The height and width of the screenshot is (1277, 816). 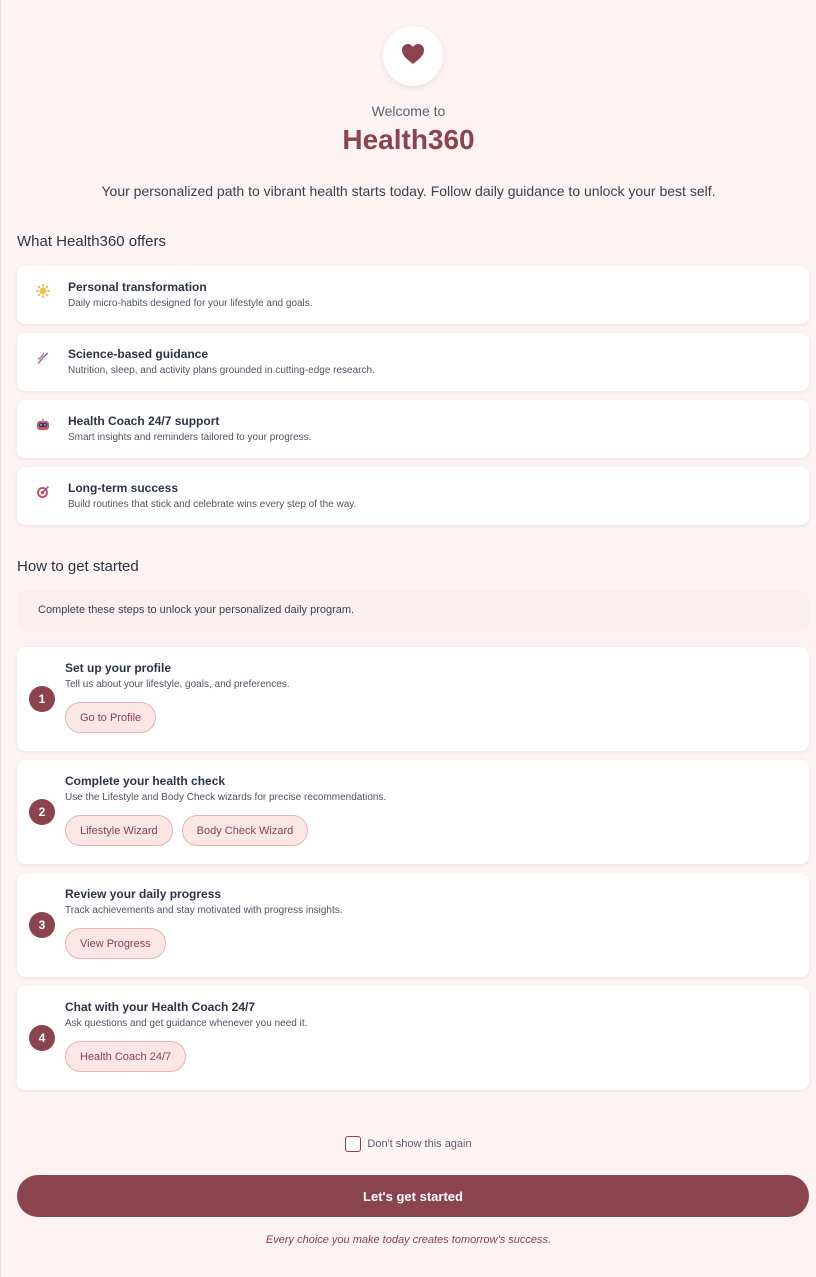 What do you see at coordinates (144, 421) in the screenshot?
I see `offer-title: Health Coach 24/7 support` at bounding box center [144, 421].